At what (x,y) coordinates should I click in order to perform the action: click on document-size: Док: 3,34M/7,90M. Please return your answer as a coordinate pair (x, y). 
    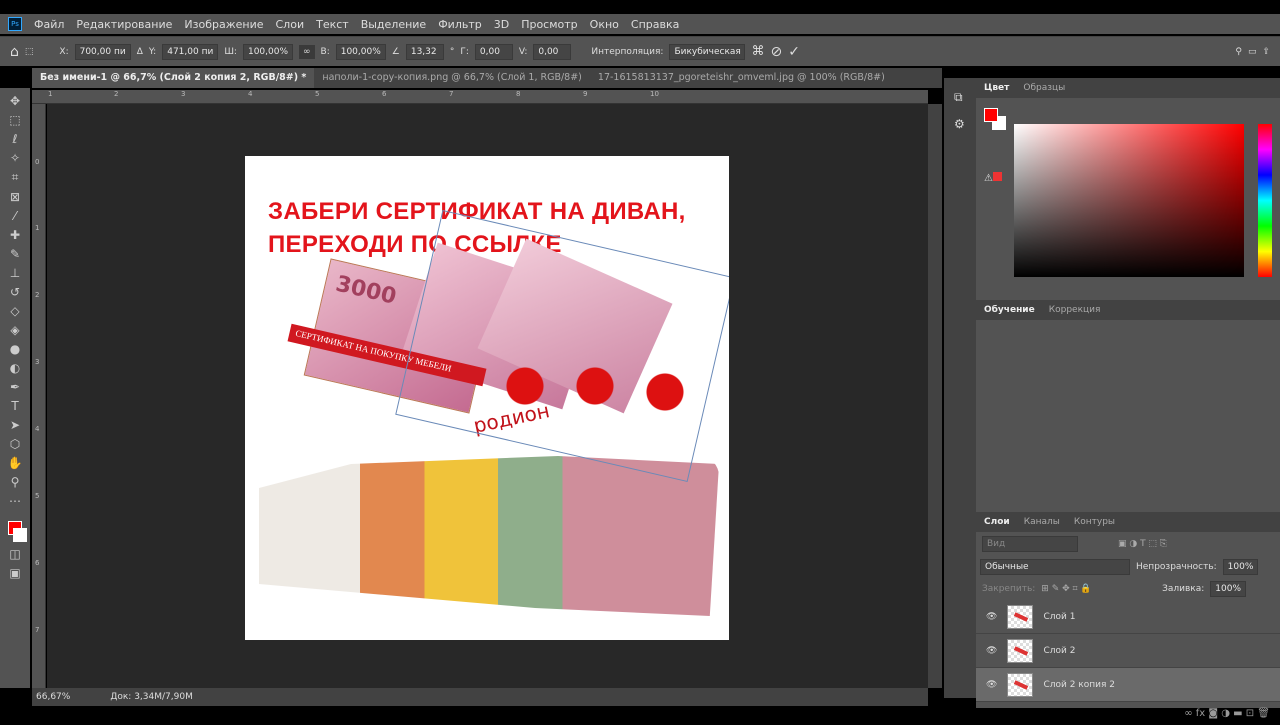
    Looking at the image, I should click on (151, 697).